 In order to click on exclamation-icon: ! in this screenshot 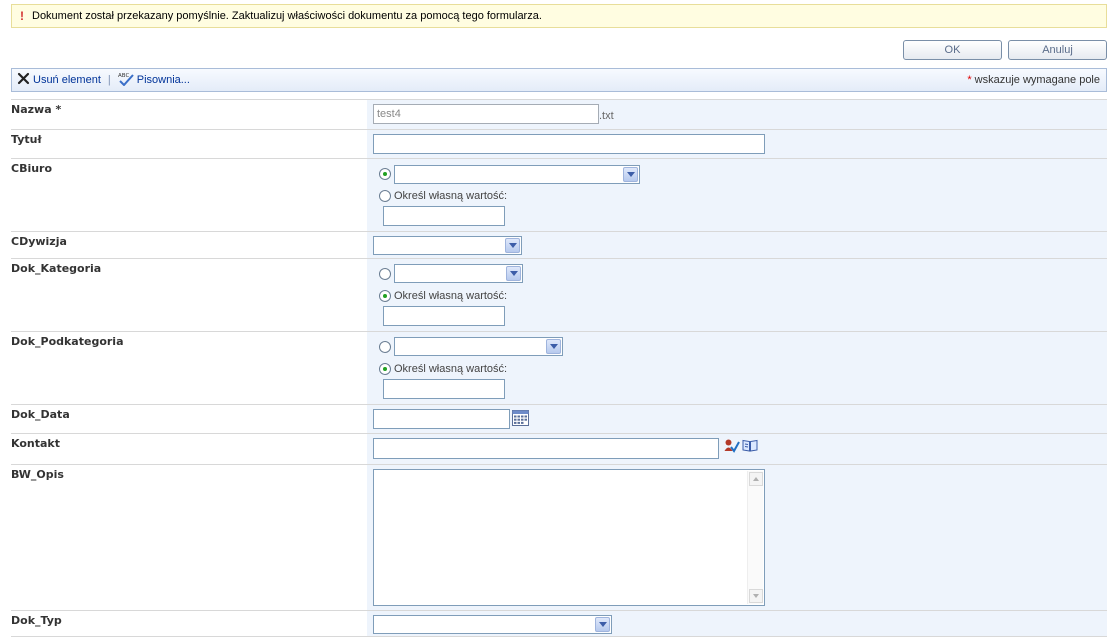, I will do `click(22, 16)`.